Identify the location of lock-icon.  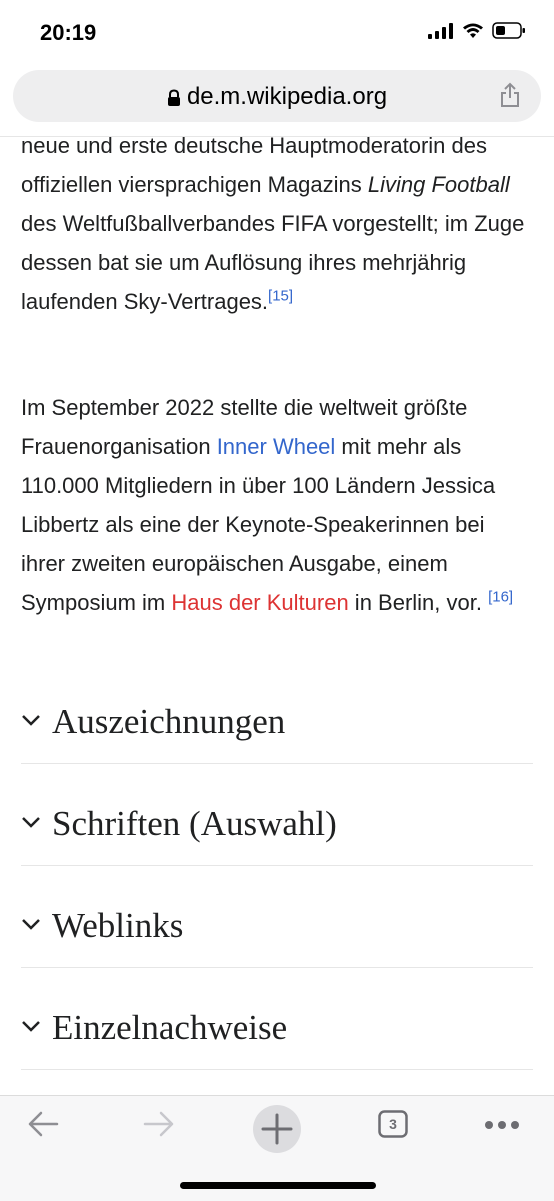
(173, 97).